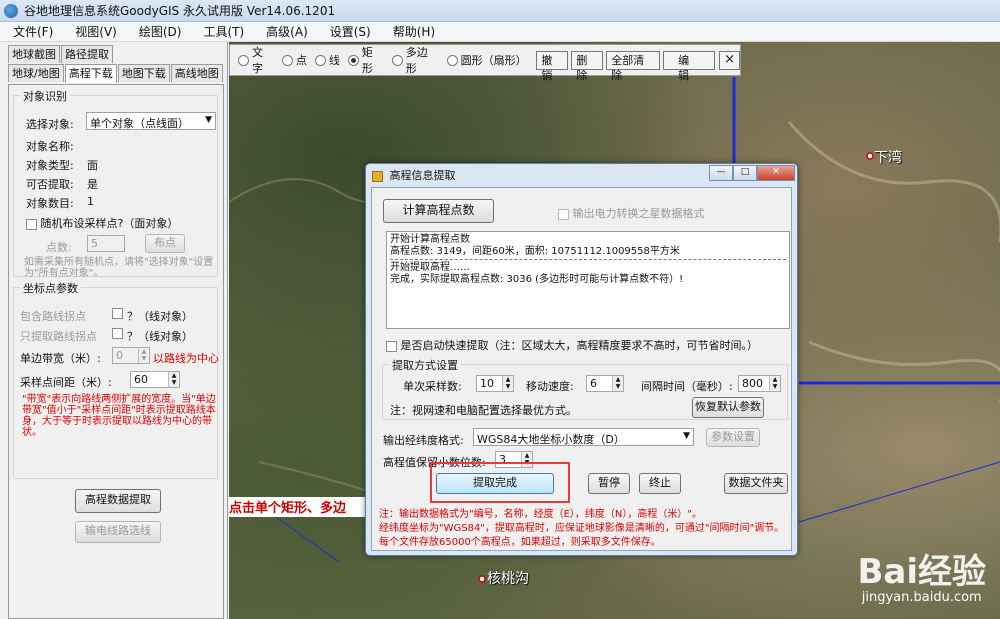 This screenshot has height=619, width=1000. I want to click on radio-rectangle, so click(353, 60).